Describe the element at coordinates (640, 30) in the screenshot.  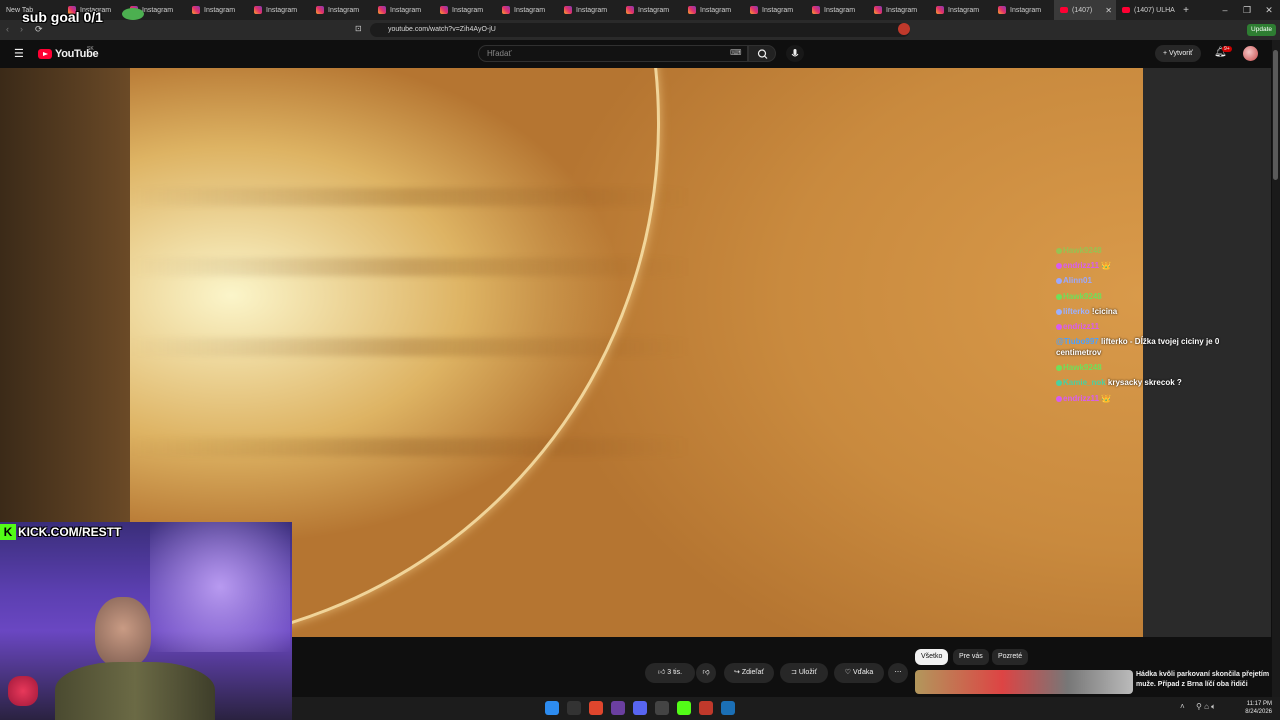
I see `url-field: youtube.com/watch?v=Zih4AyO-jU` at that location.